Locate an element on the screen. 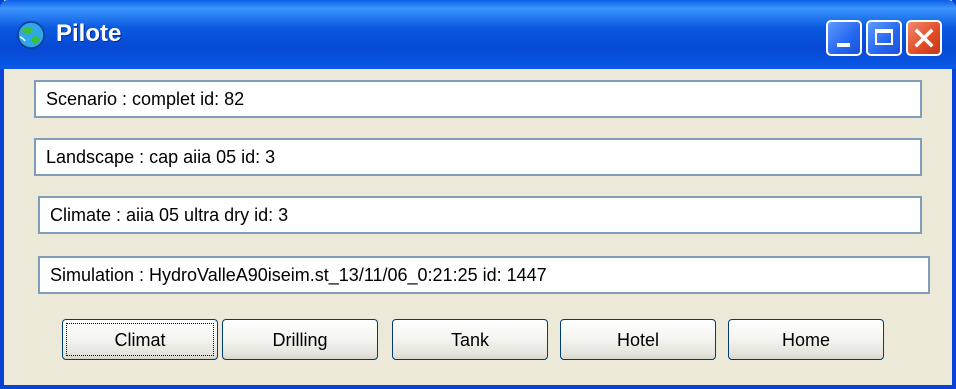 The image size is (956, 389). drilling-button: Drilling is located at coordinates (300, 339).